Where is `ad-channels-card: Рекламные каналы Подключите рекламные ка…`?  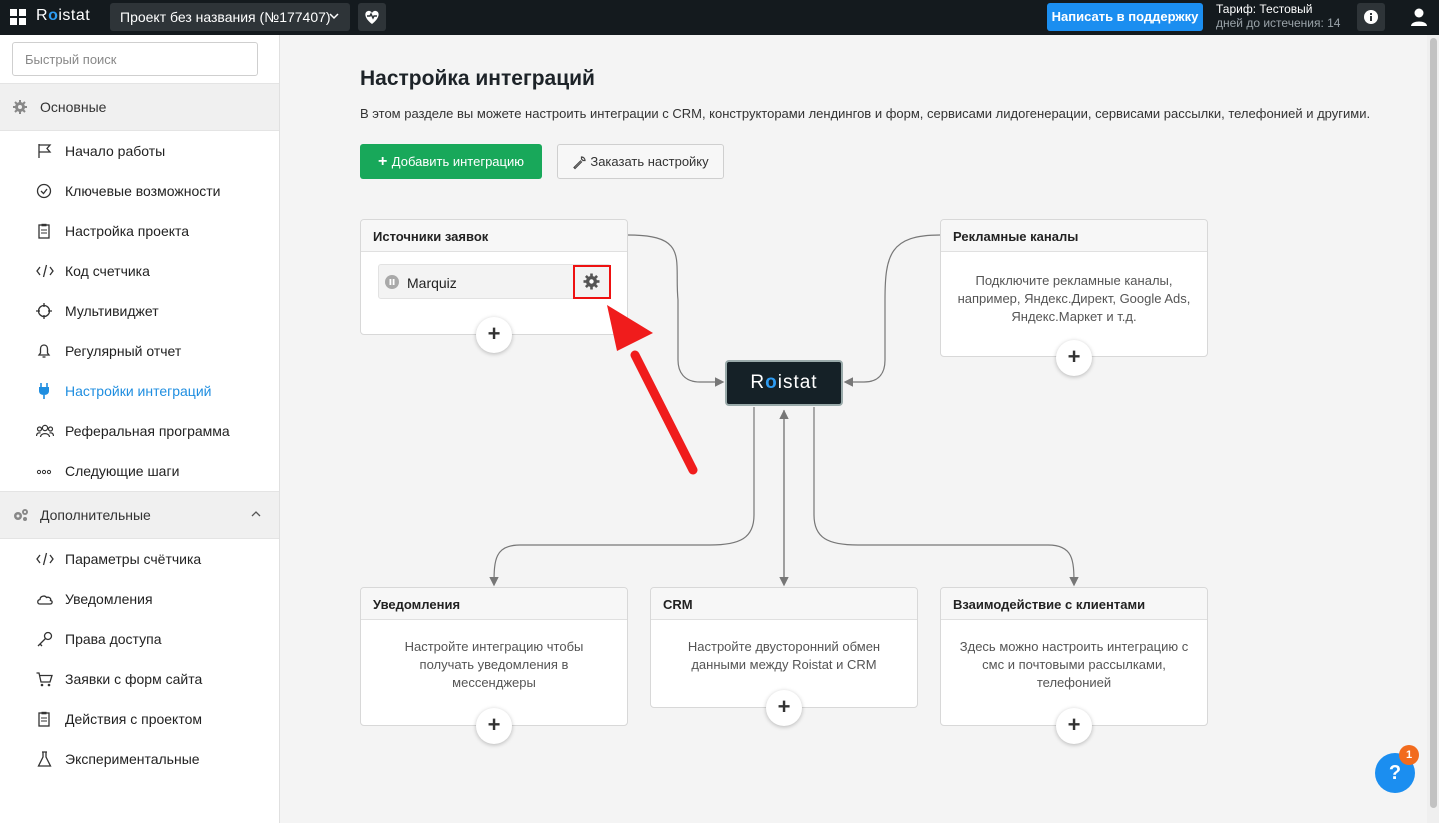
ad-channels-card: Рекламные каналы Подключите рекламные ка… is located at coordinates (1074, 288).